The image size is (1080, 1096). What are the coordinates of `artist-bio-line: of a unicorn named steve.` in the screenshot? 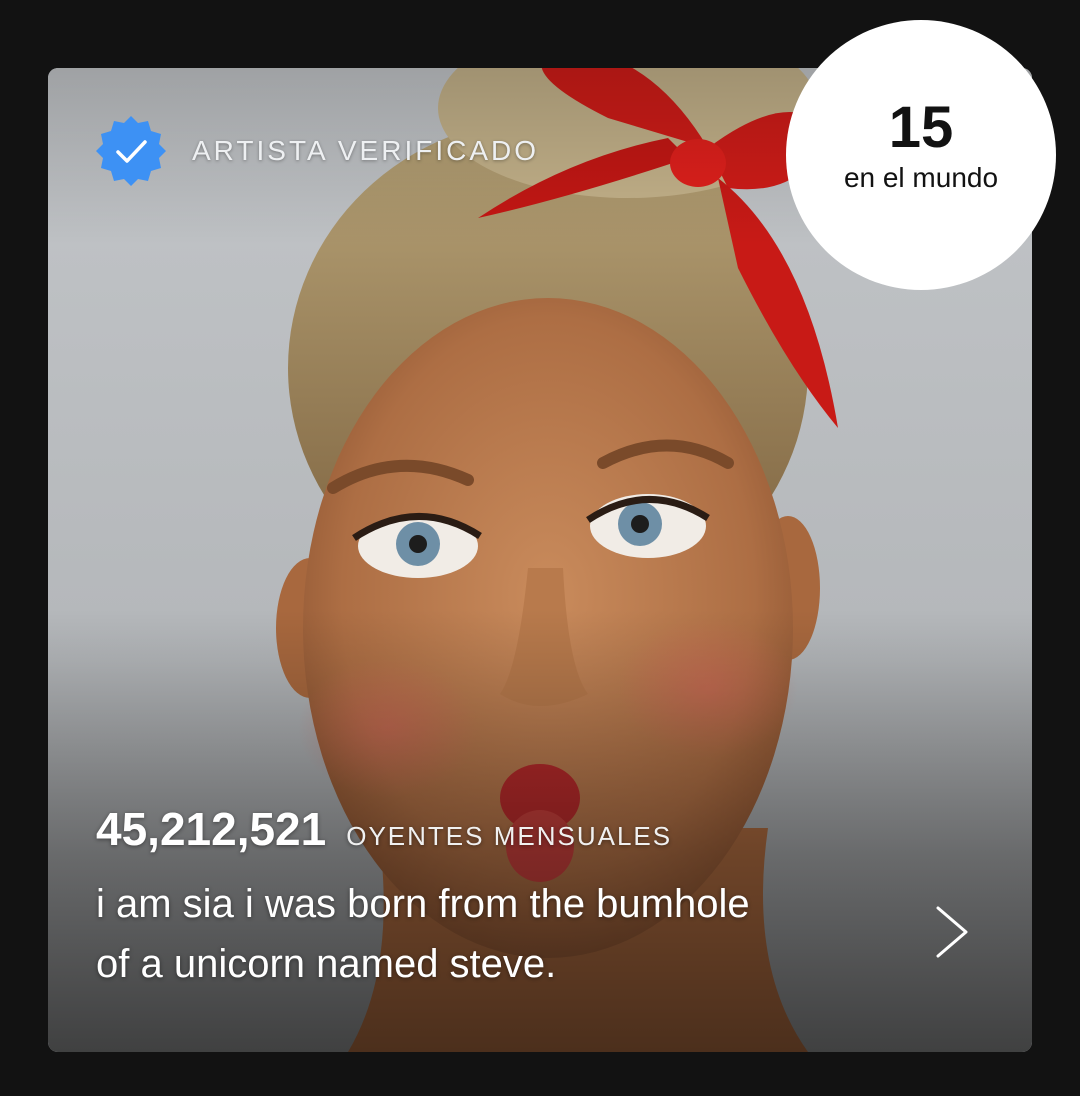 It's located at (326, 964).